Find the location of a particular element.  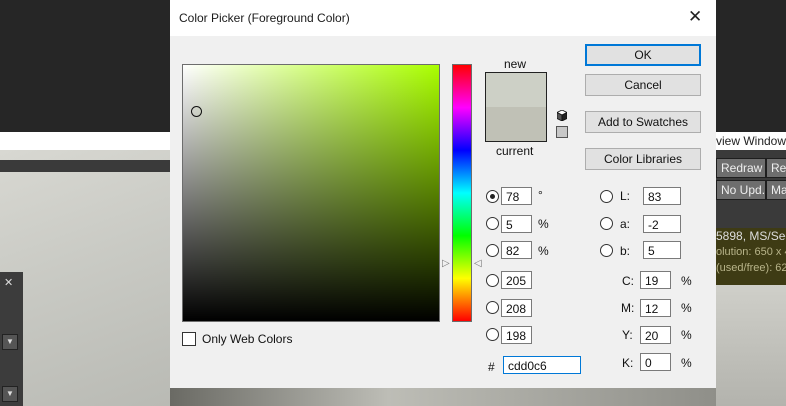

yellow-unit: % is located at coordinates (686, 335).